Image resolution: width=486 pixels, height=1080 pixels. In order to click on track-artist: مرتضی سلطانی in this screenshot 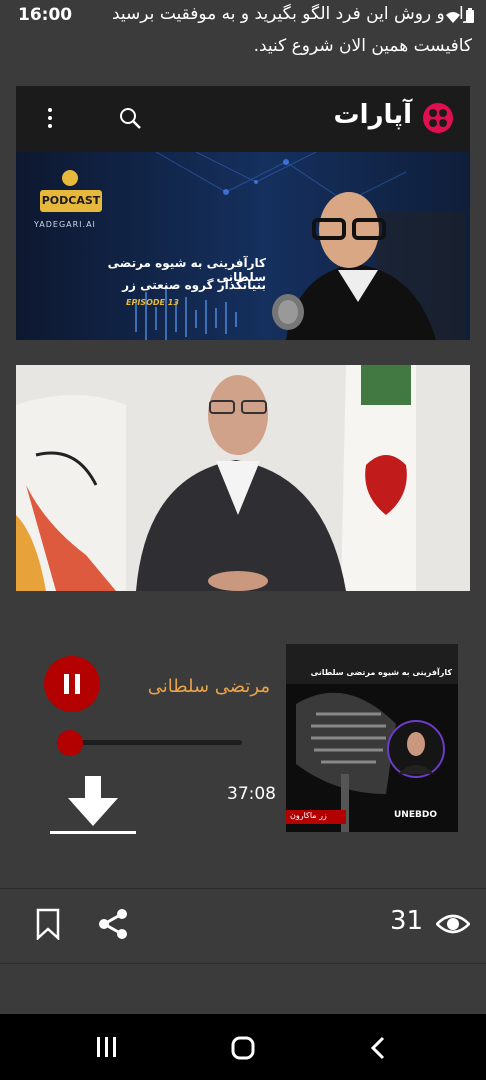, I will do `click(208, 686)`.